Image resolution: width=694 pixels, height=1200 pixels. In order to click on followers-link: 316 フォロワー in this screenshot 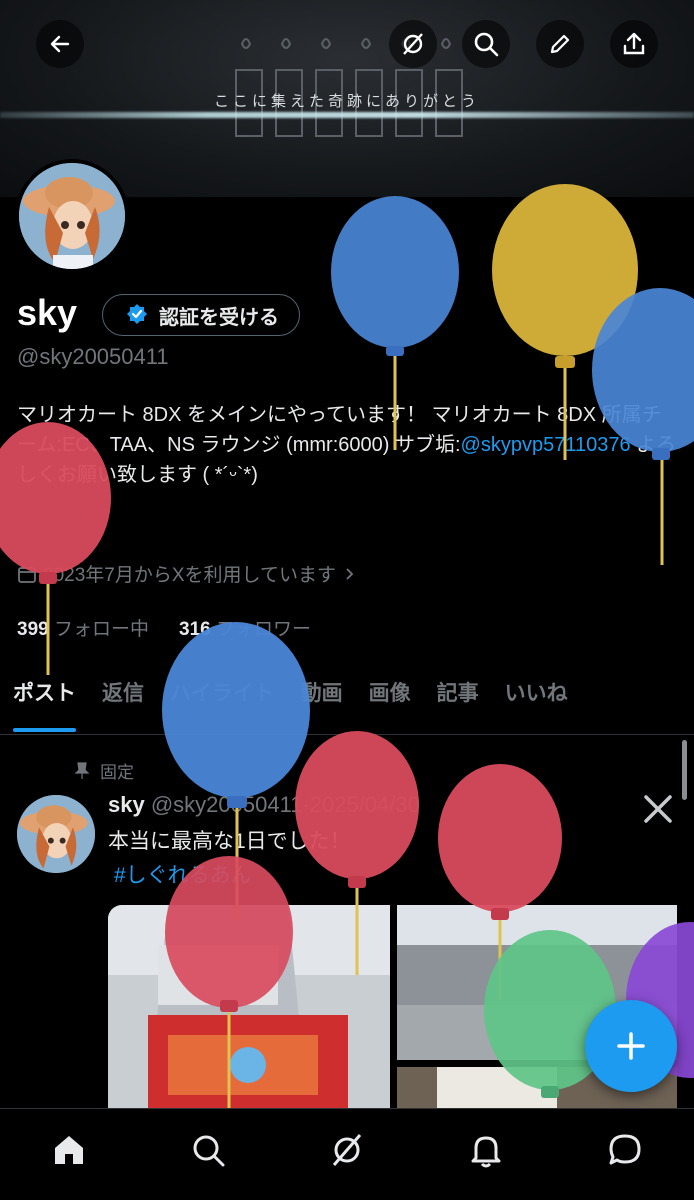, I will do `click(245, 627)`.